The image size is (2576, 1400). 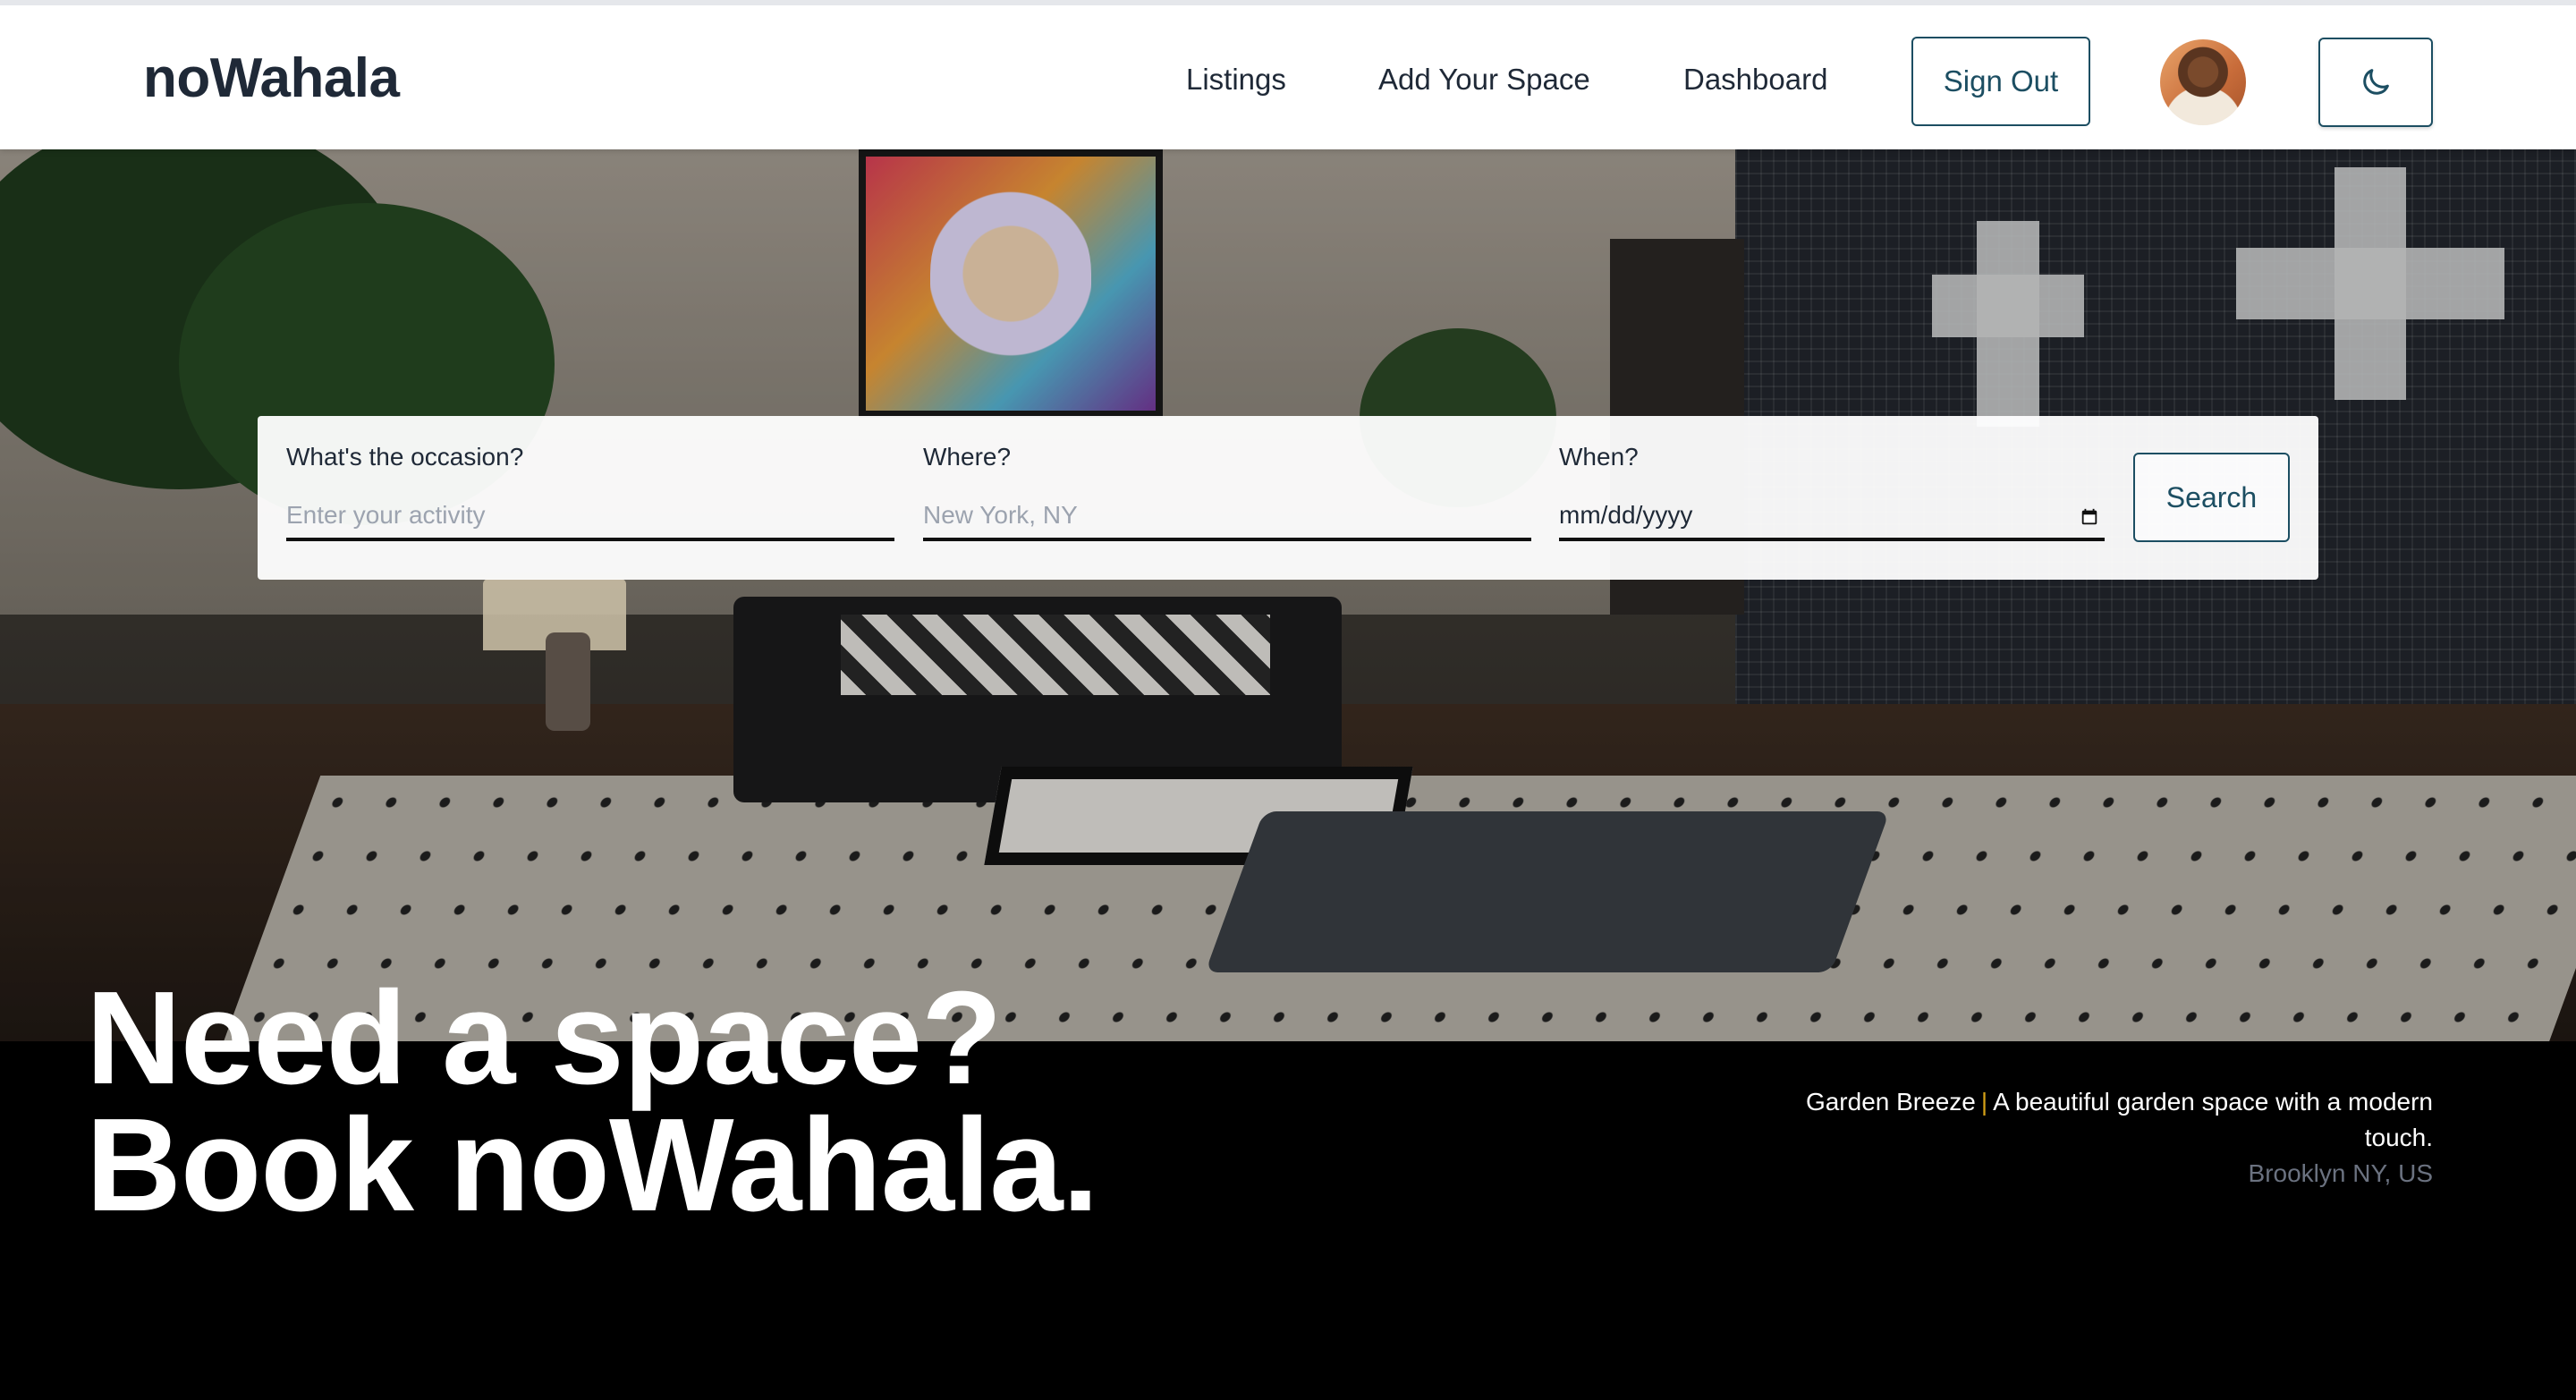 I want to click on featured-space-name: Garden Breeze, so click(x=1891, y=1102).